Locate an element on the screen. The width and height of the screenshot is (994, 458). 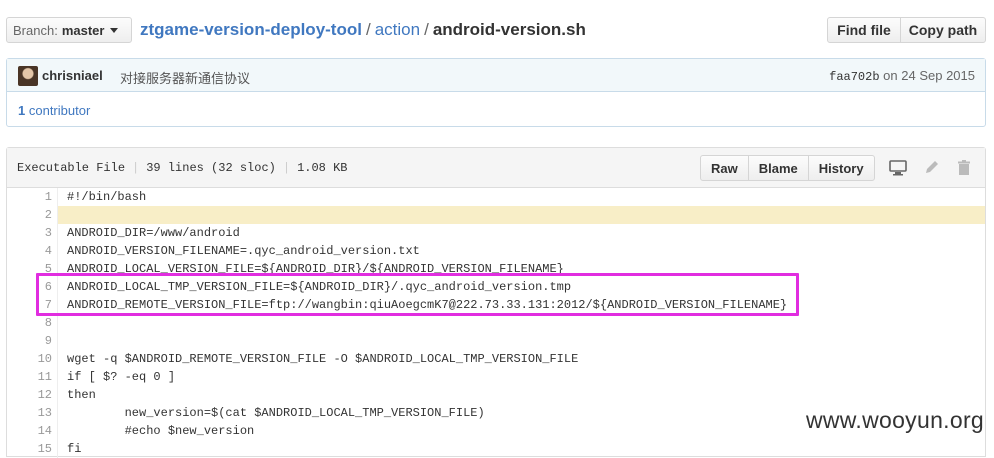
commit-message-link: 对接服务器新通信协议 is located at coordinates (185, 77).